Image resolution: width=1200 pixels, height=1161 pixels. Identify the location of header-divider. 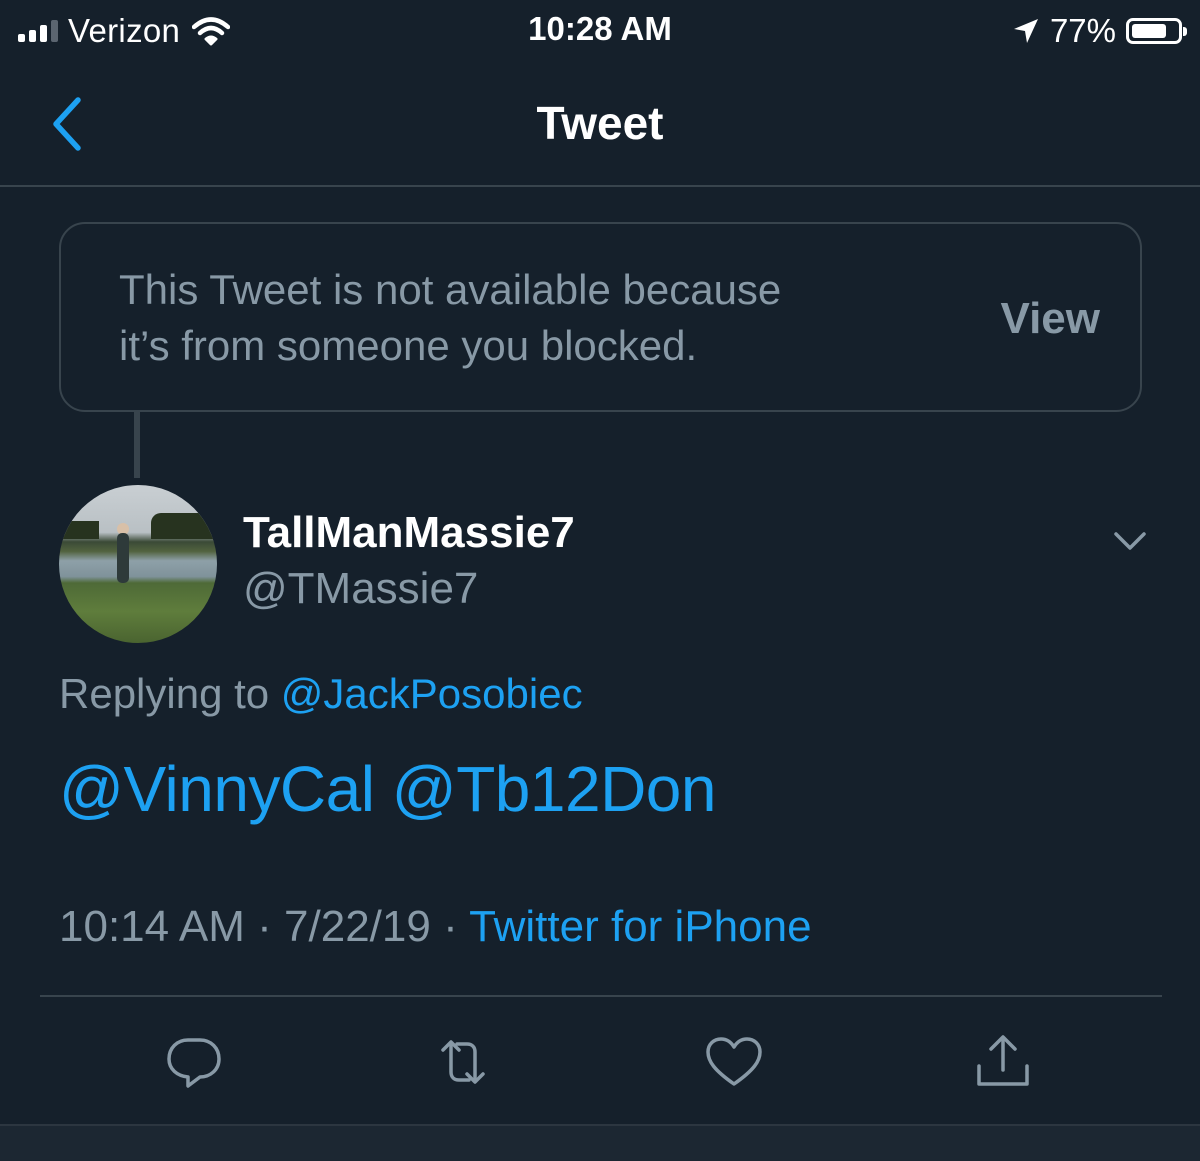
(600, 186).